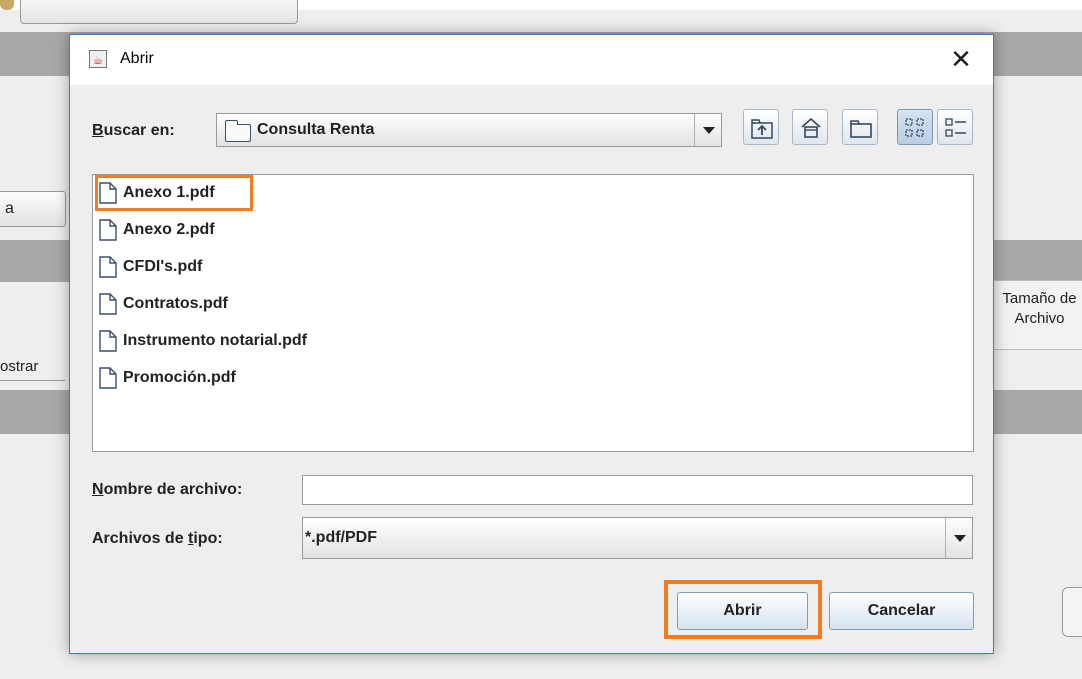 This screenshot has height=679, width=1082. What do you see at coordinates (215, 340) in the screenshot?
I see `file-name: Instrumento notarial.pdf` at bounding box center [215, 340].